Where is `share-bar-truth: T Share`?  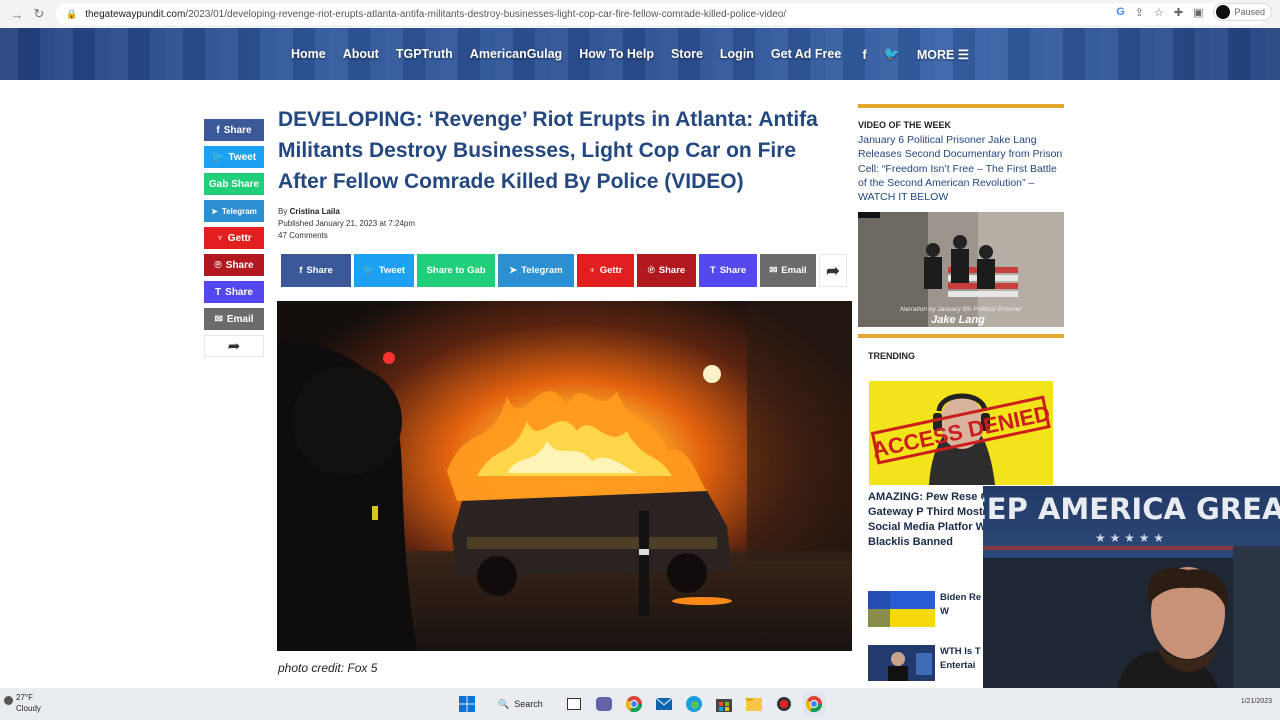 share-bar-truth: T Share is located at coordinates (728, 270).